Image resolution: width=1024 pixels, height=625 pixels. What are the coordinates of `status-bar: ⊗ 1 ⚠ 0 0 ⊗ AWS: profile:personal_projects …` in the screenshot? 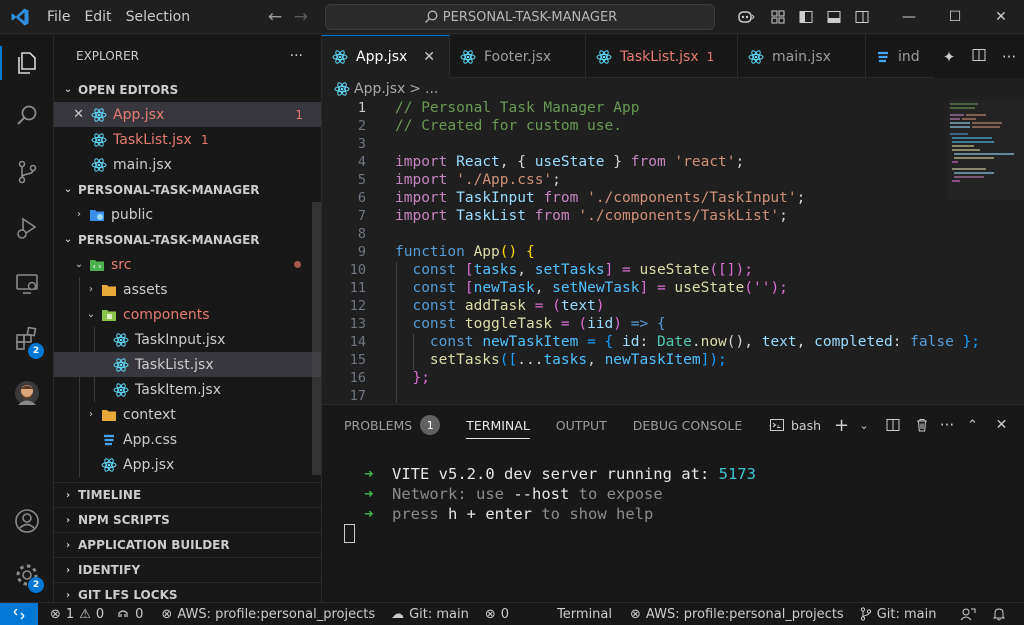 It's located at (512, 613).